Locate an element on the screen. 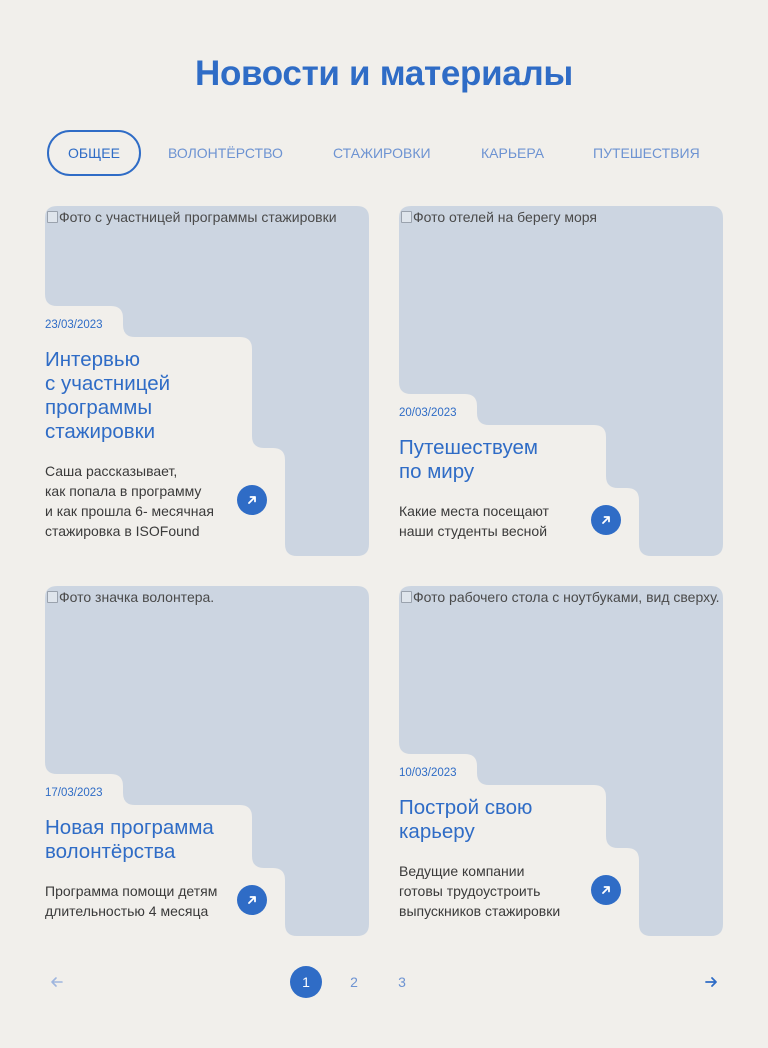 The image size is (768, 1048). card-title: Построй свою карьеру is located at coordinates (465, 820).